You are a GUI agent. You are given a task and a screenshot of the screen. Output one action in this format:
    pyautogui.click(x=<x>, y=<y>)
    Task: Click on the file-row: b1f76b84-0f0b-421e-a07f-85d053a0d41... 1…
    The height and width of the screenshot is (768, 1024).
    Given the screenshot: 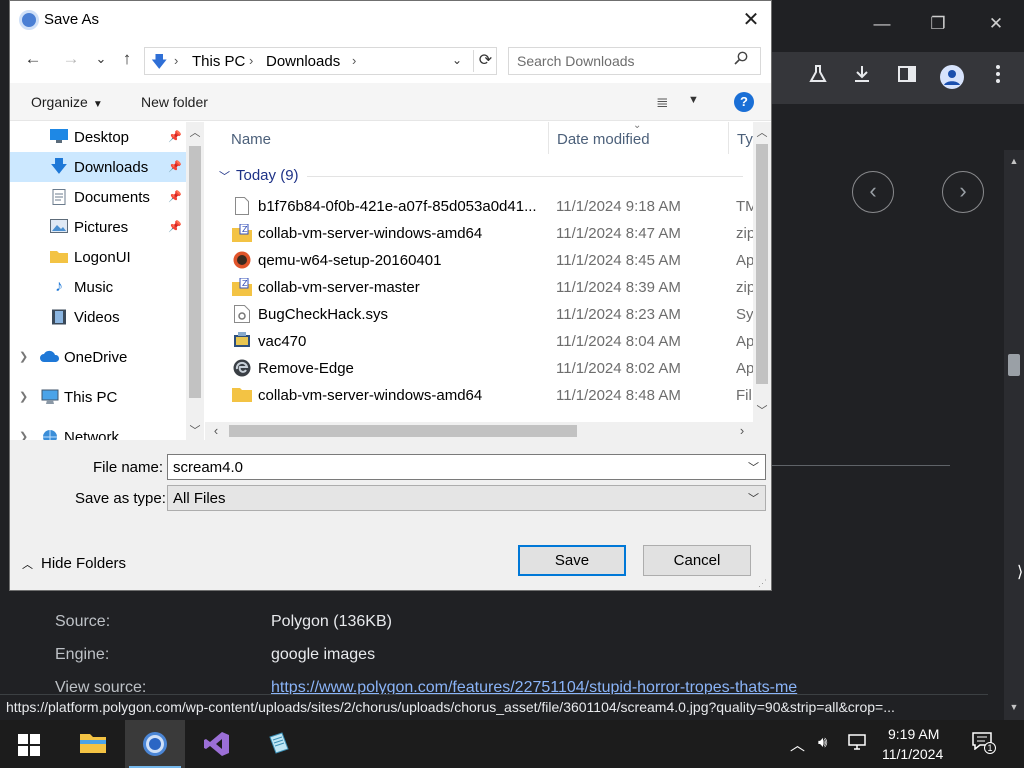 What is the action you would take?
    pyautogui.click(x=481, y=206)
    